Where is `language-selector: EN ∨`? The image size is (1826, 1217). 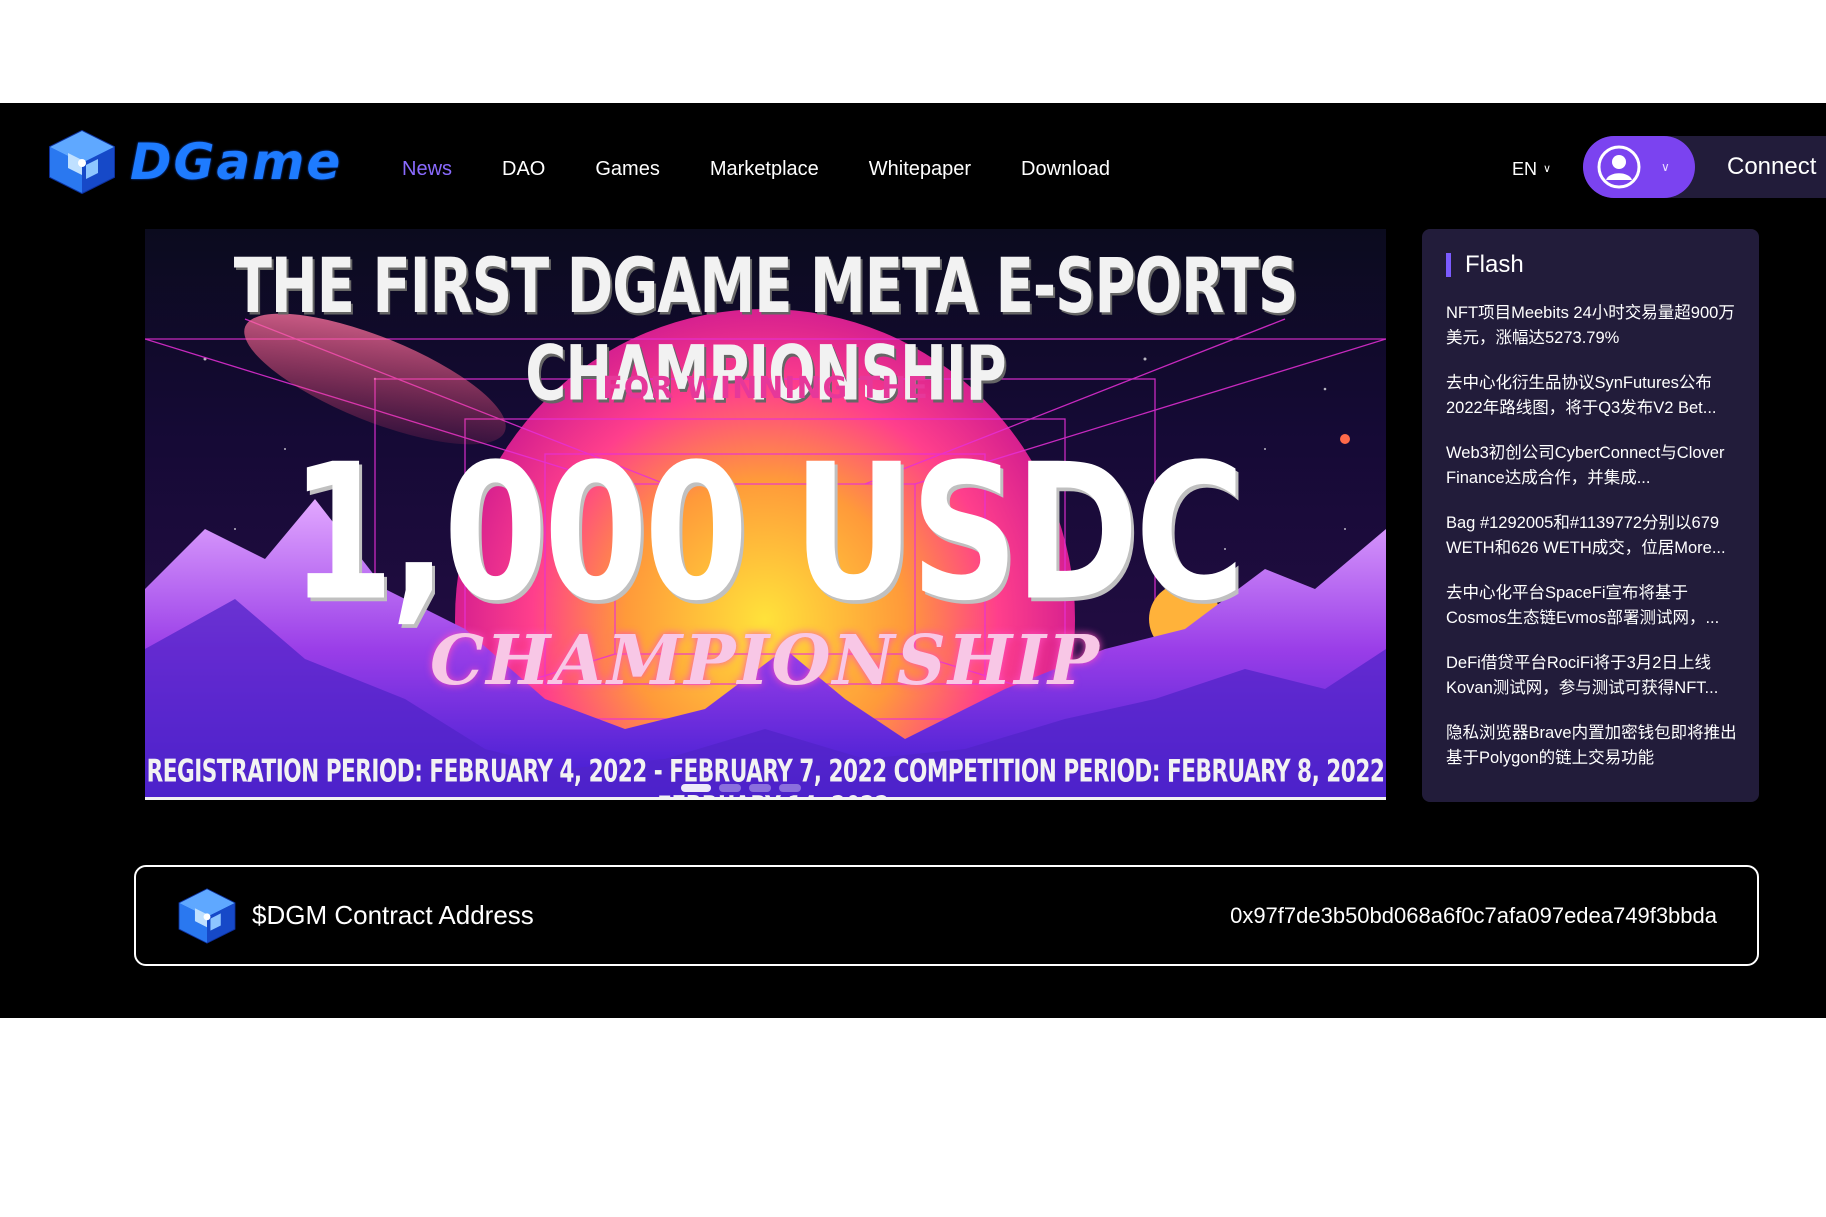 language-selector: EN ∨ is located at coordinates (1531, 169).